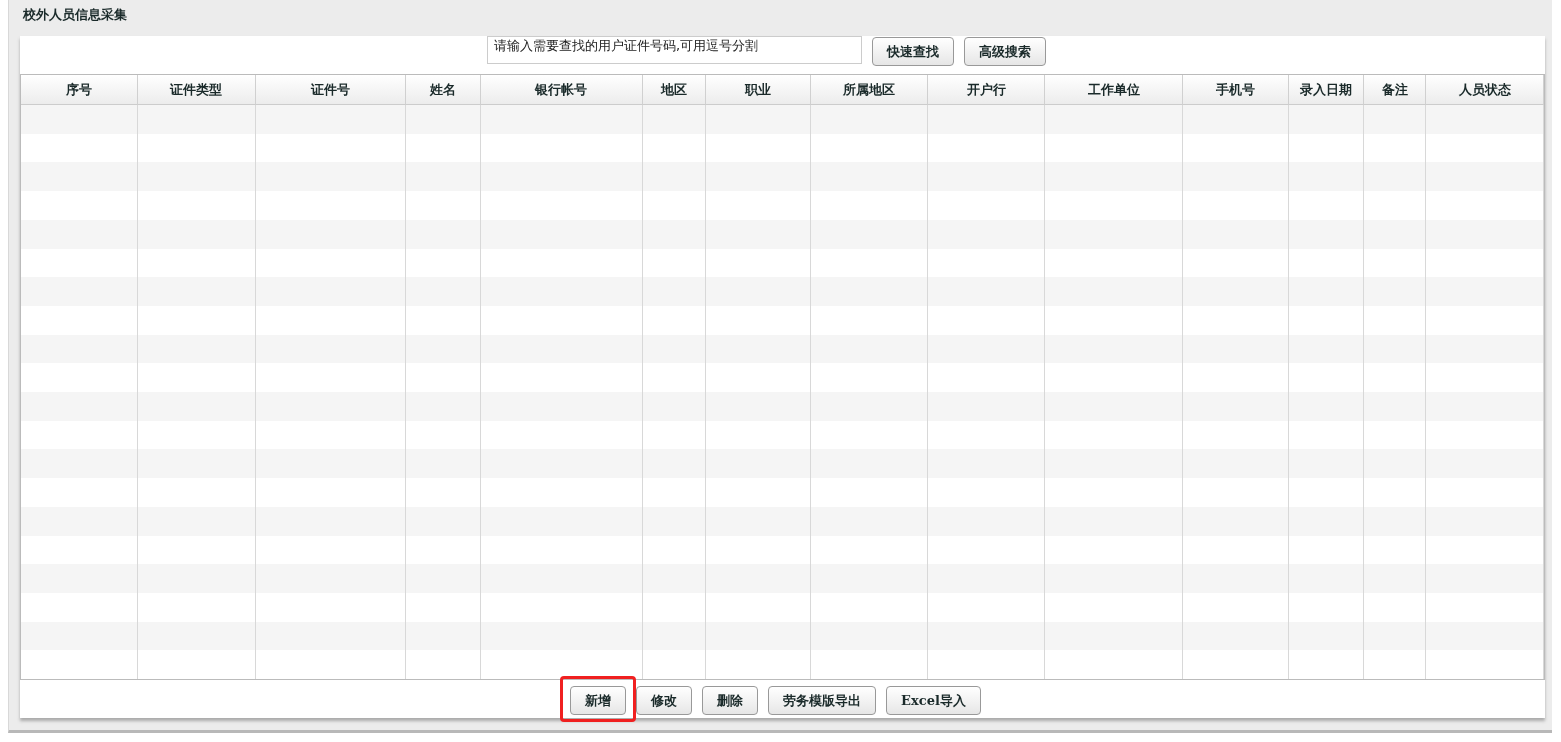 The image size is (1561, 742). What do you see at coordinates (1485, 90) in the screenshot?
I see `column-header: 人员状态` at bounding box center [1485, 90].